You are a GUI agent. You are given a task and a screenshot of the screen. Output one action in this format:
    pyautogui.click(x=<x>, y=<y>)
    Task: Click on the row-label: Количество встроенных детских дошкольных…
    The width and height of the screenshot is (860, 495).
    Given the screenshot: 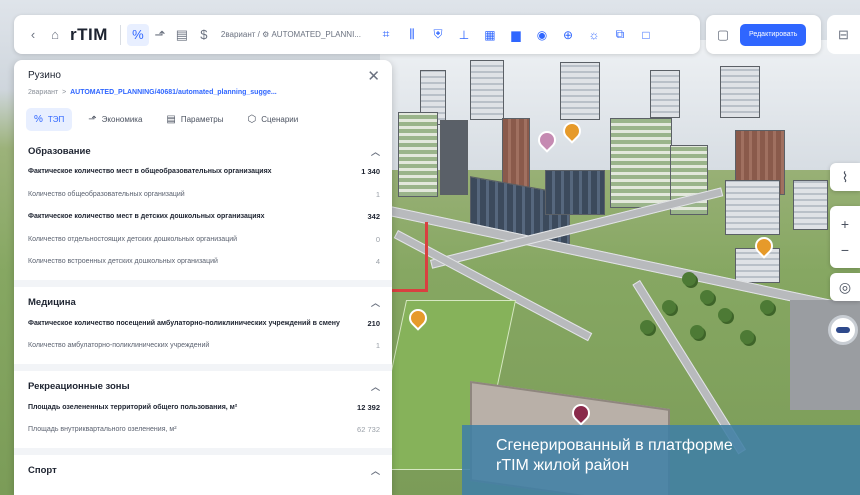 What is the action you would take?
    pyautogui.click(x=123, y=261)
    